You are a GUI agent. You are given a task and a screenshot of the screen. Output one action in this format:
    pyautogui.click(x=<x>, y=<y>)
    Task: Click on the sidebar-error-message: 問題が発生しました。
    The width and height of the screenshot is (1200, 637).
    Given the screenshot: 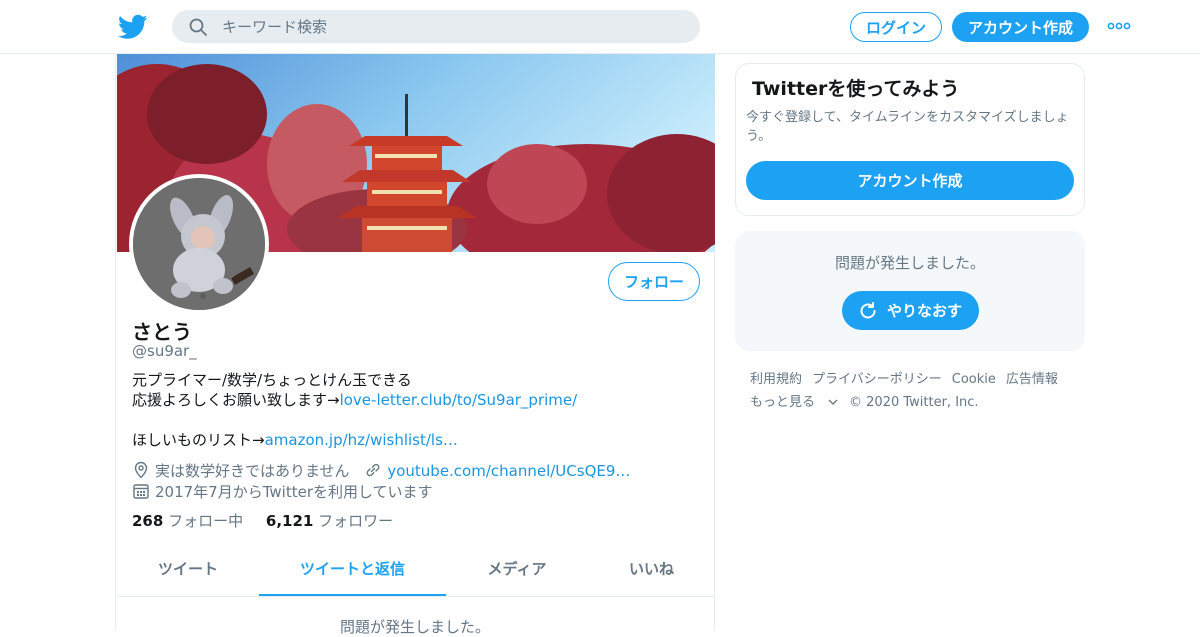 What is the action you would take?
    pyautogui.click(x=909, y=263)
    